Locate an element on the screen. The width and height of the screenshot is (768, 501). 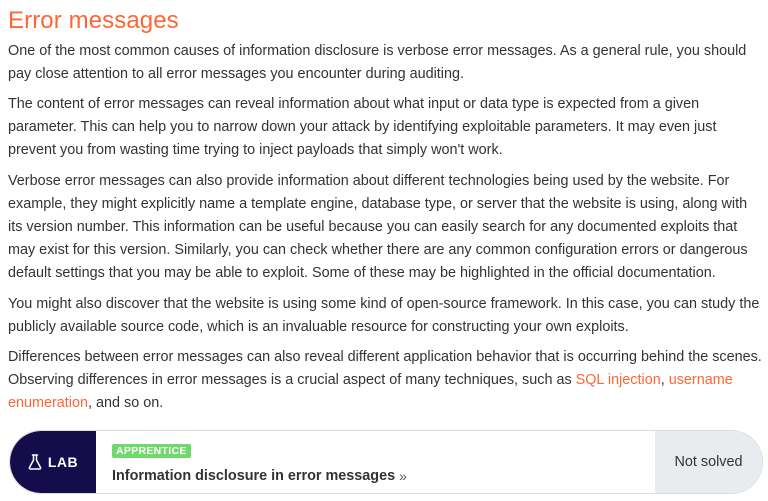
sql-injection-link: SQL injection is located at coordinates (618, 380).